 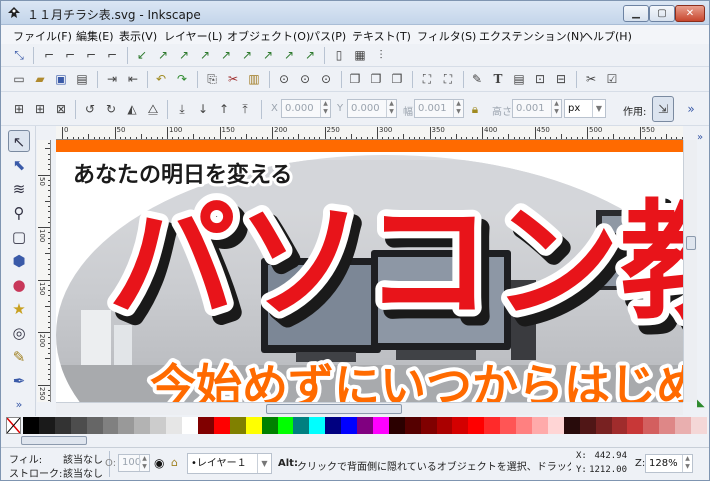 What do you see at coordinates (19, 237) in the screenshot?
I see `rectangle-tool: ▢` at bounding box center [19, 237].